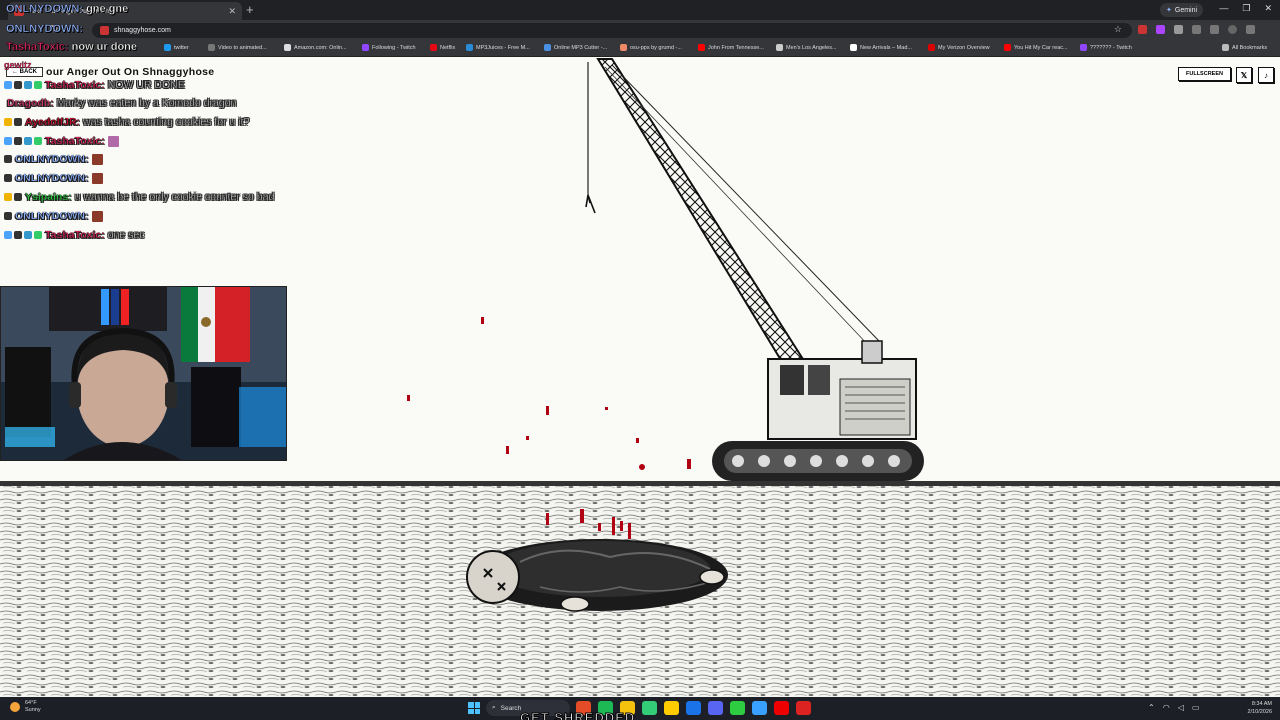 The height and width of the screenshot is (720, 1280). I want to click on chat-badges, so click(8, 216).